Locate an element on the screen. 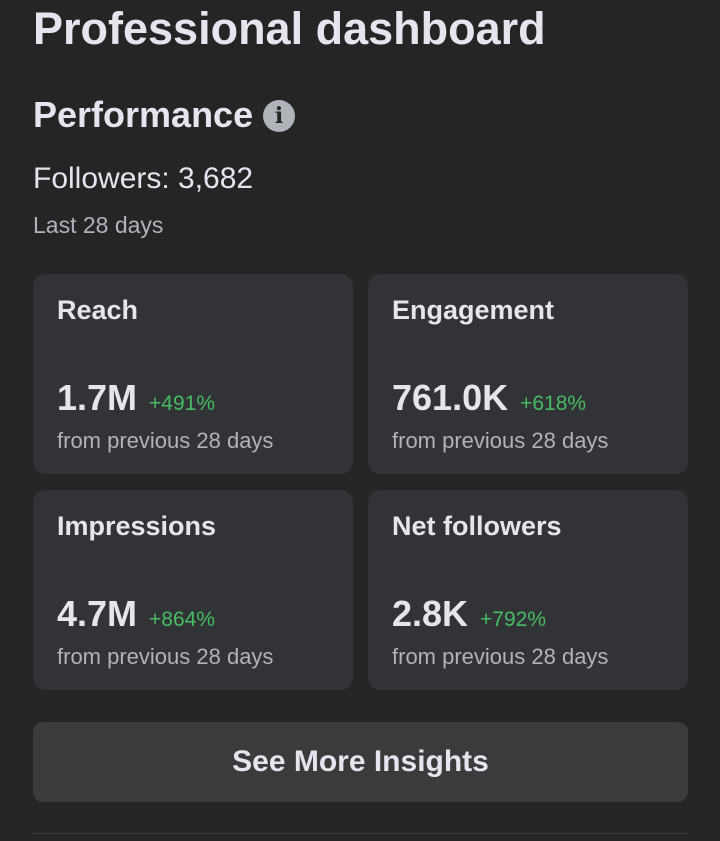 The image size is (720, 841). card-value: 761.0K is located at coordinates (450, 397).